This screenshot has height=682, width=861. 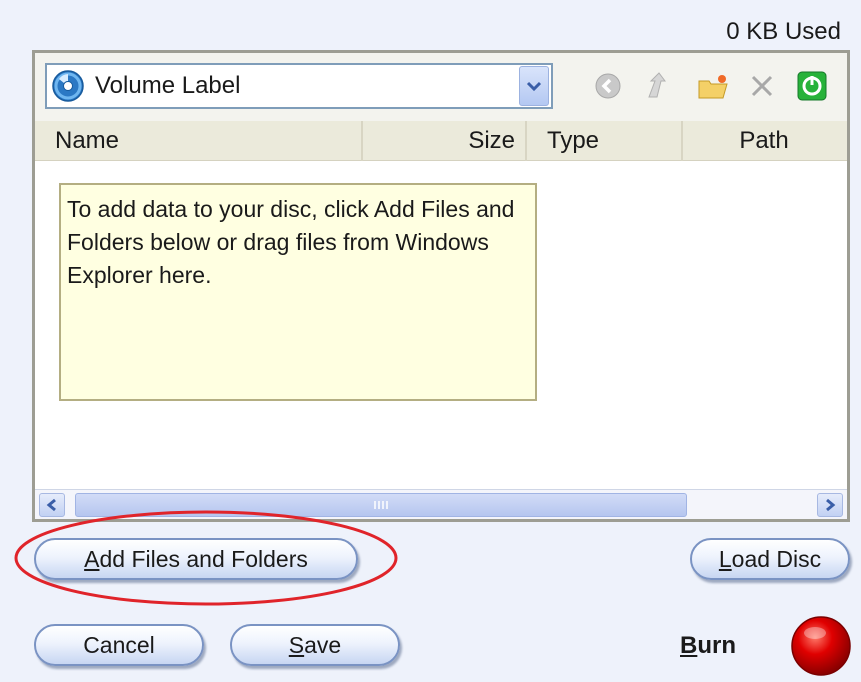 I want to click on column-header-path: Path, so click(x=764, y=141).